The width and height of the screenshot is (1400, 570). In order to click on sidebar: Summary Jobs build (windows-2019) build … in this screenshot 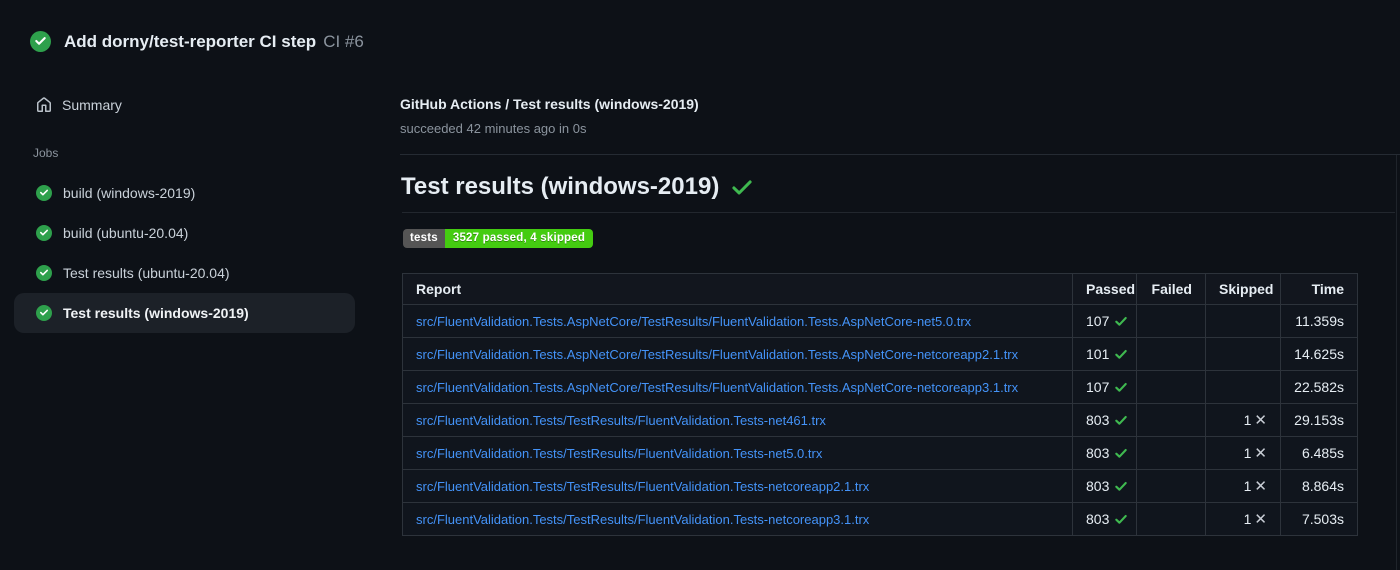, I will do `click(185, 211)`.